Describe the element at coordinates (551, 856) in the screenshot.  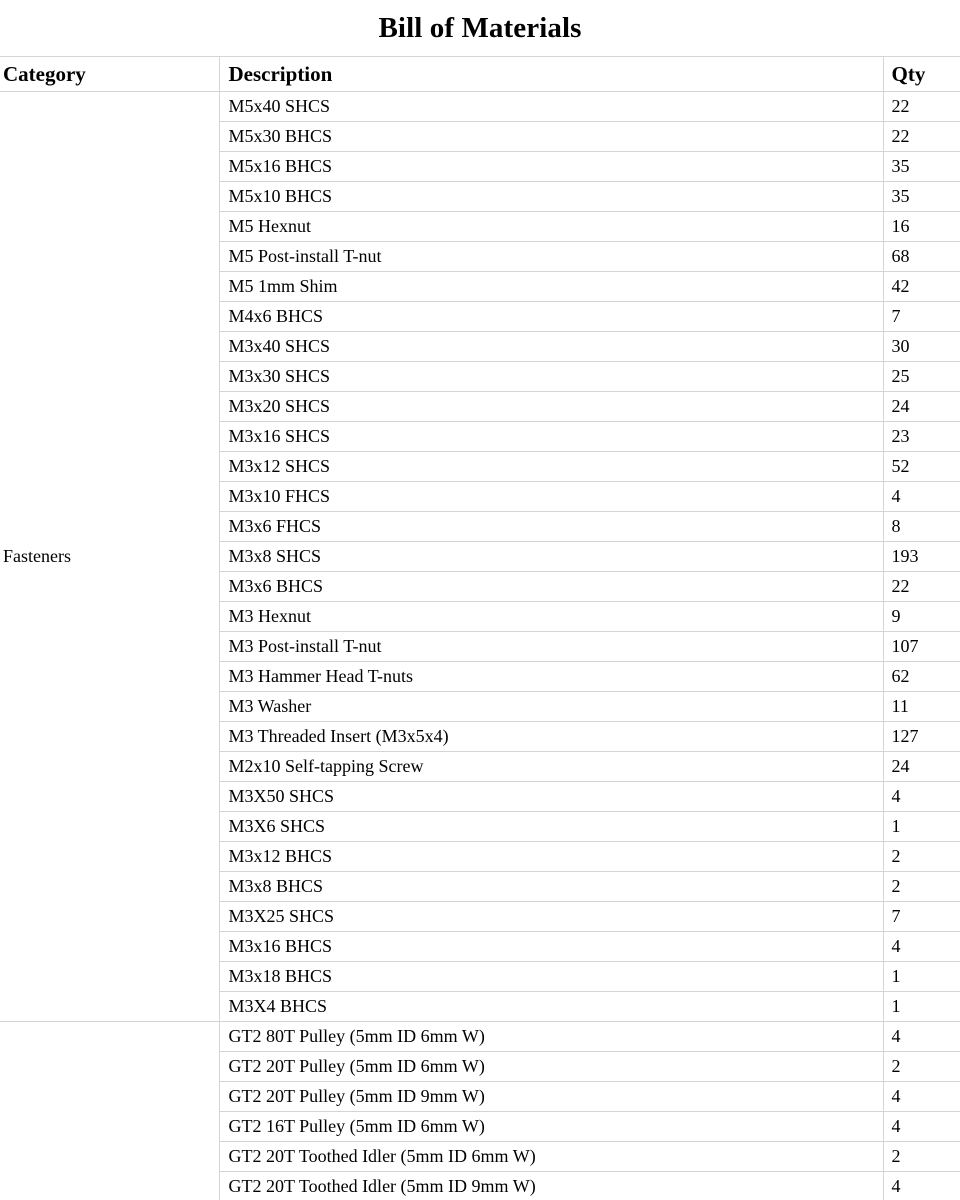
I see `description-cell: M3x12 BHCS` at that location.